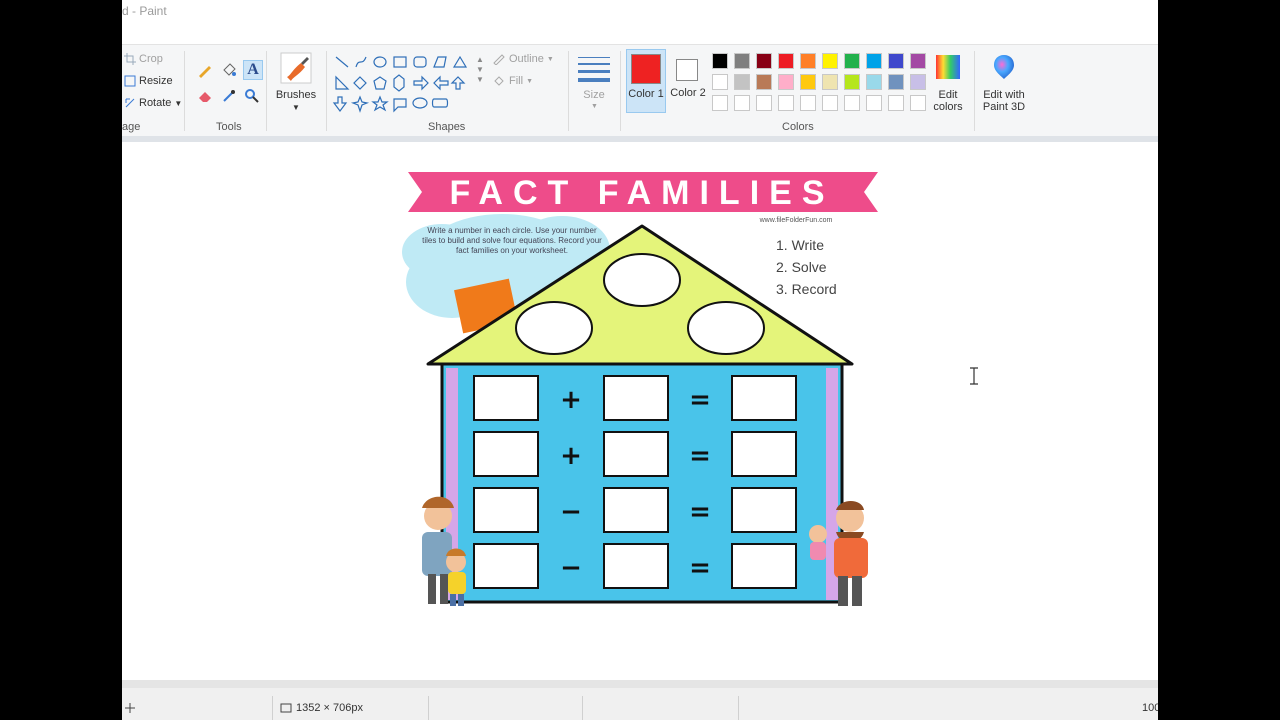 Image resolution: width=1280 pixels, height=720 pixels. I want to click on fill-button: Fill ▼, so click(512, 81).